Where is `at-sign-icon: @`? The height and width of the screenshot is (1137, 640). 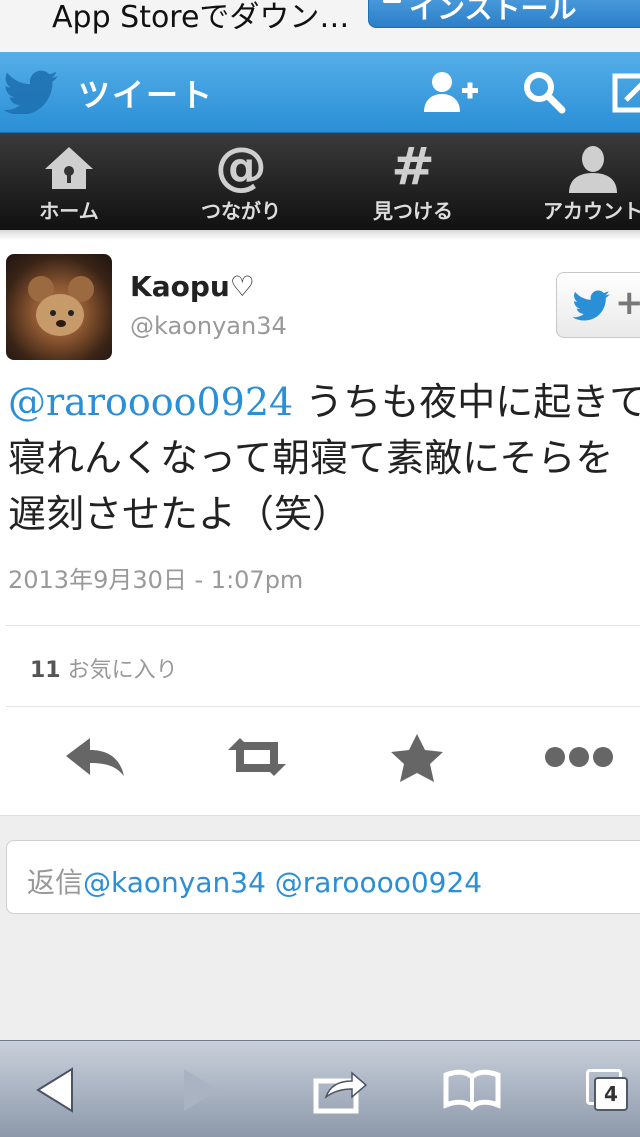
at-sign-icon: @ is located at coordinates (241, 167).